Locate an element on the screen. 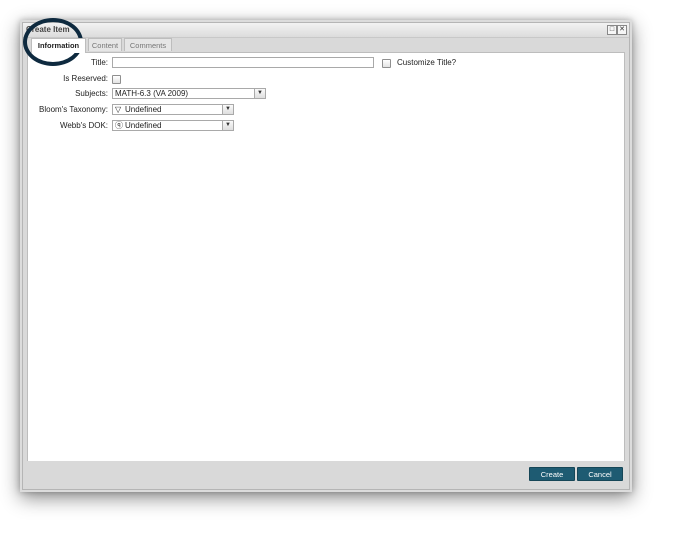  tab-comments: Comments is located at coordinates (148, 44).